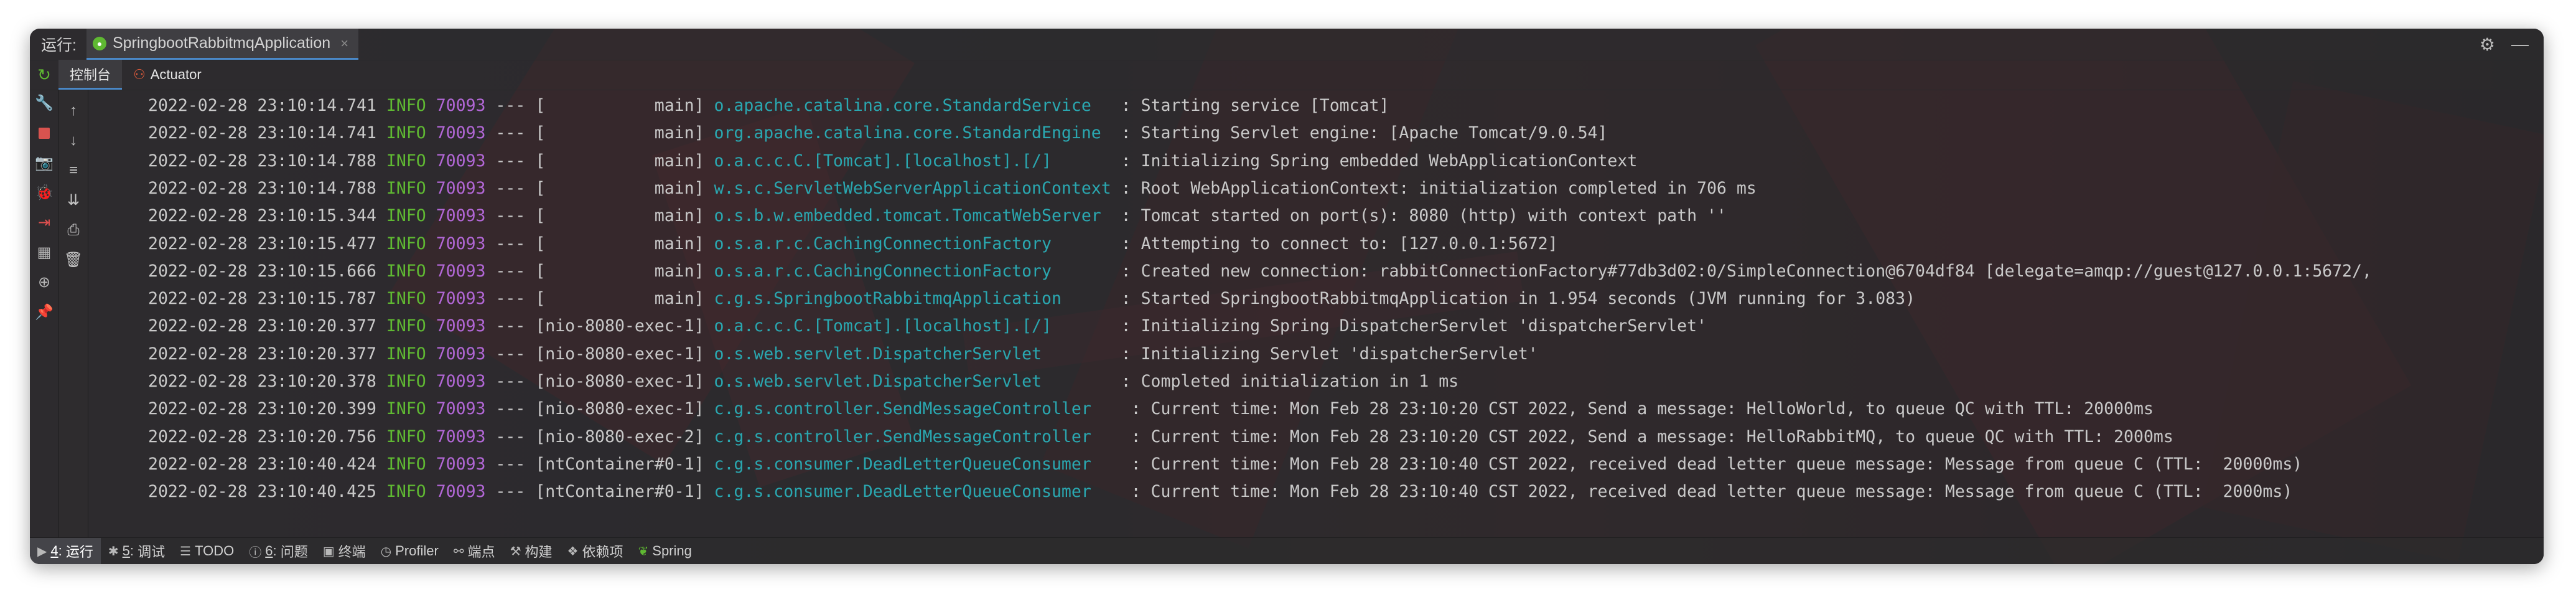 Image resolution: width=2576 pixels, height=594 pixels. I want to click on log-logger: w.s.c.ServletWebServerApplicationContext, so click(912, 188).